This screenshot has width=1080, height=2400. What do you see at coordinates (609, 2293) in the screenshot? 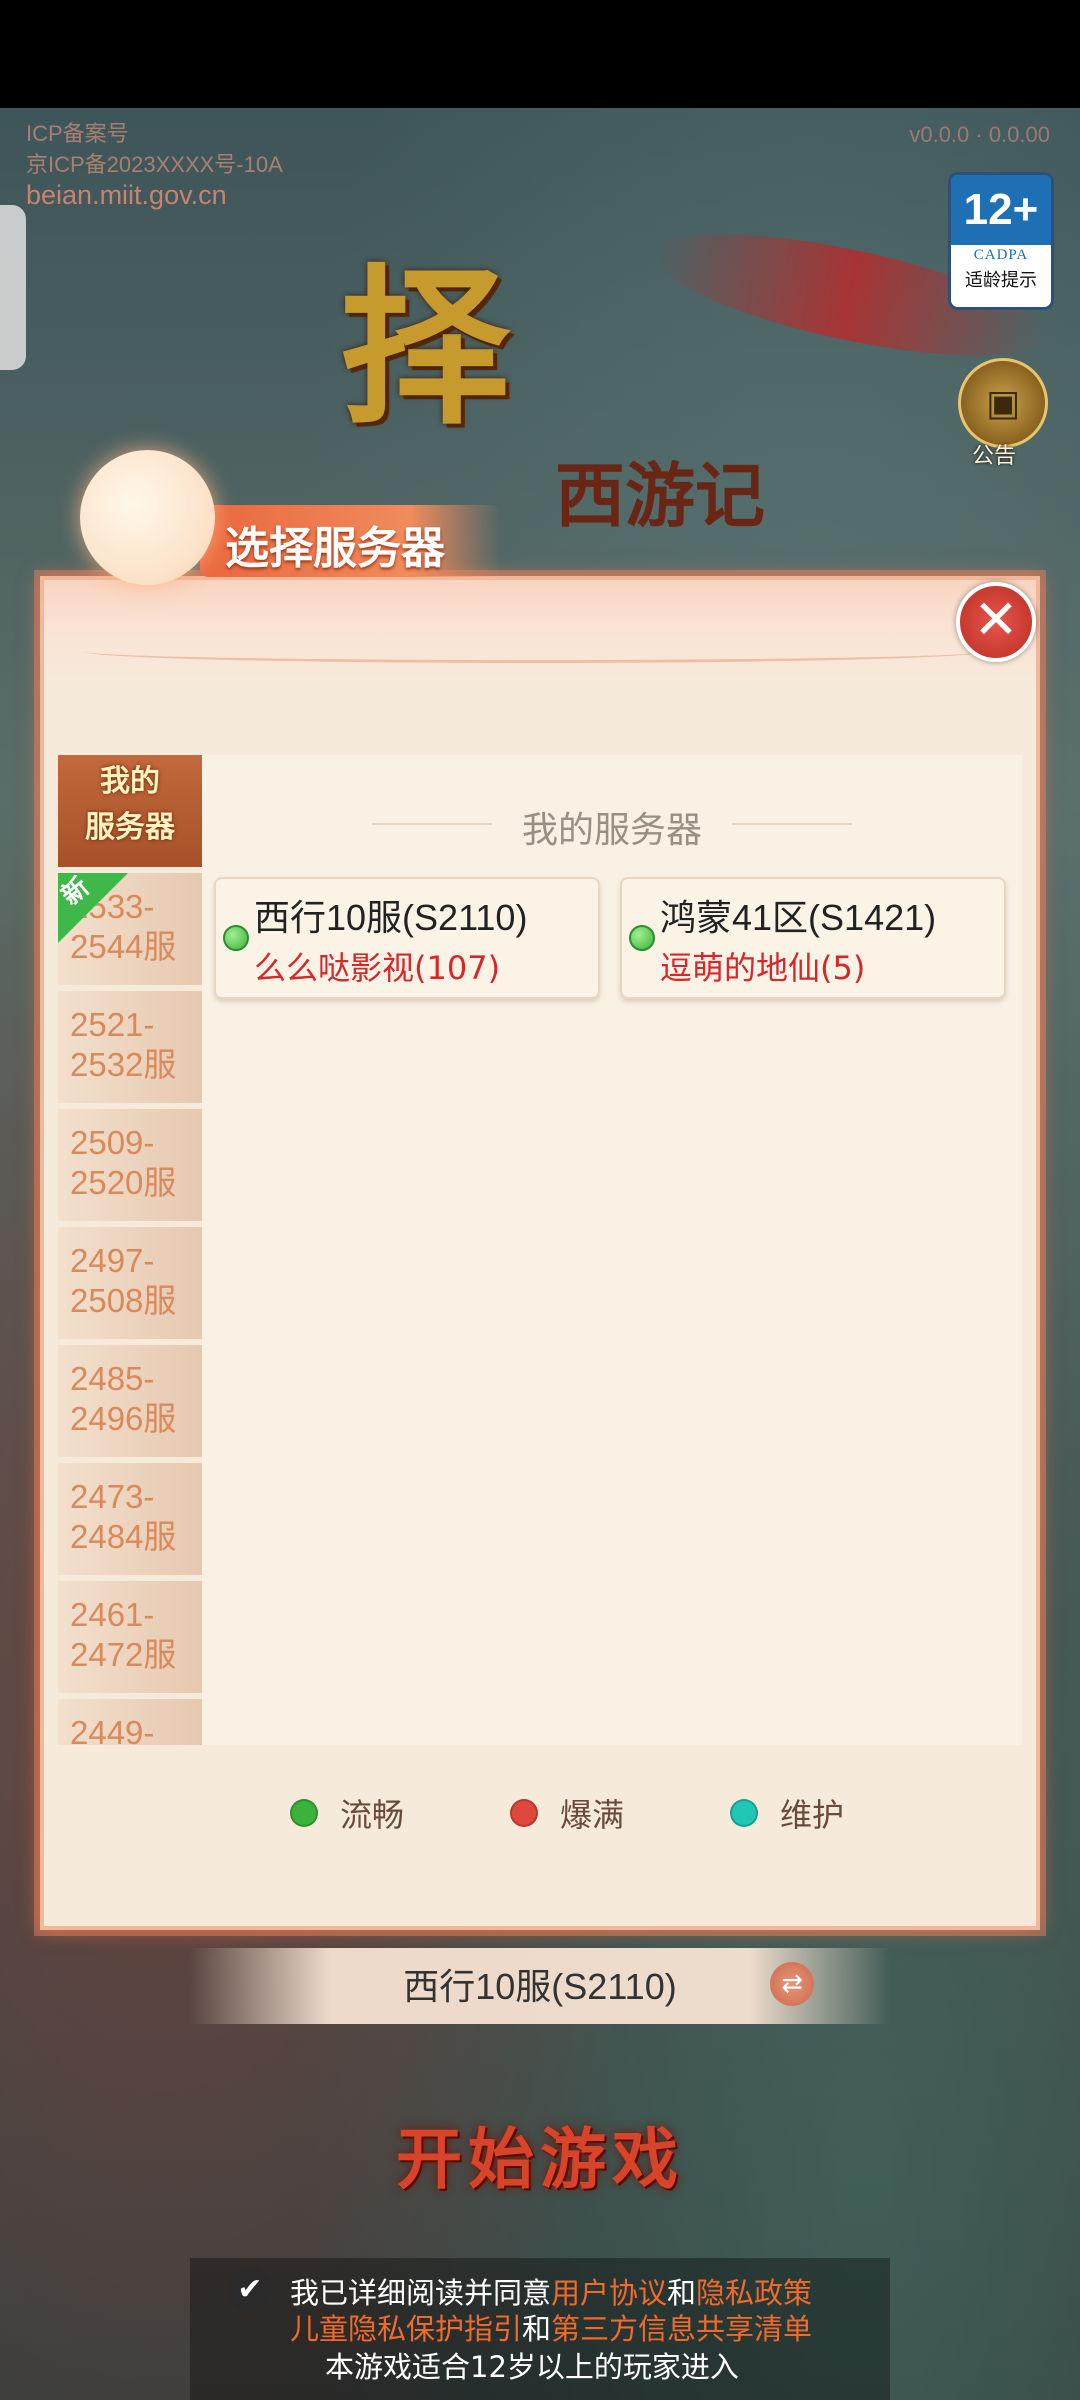
I see `user-agreement-link: 用户协议` at bounding box center [609, 2293].